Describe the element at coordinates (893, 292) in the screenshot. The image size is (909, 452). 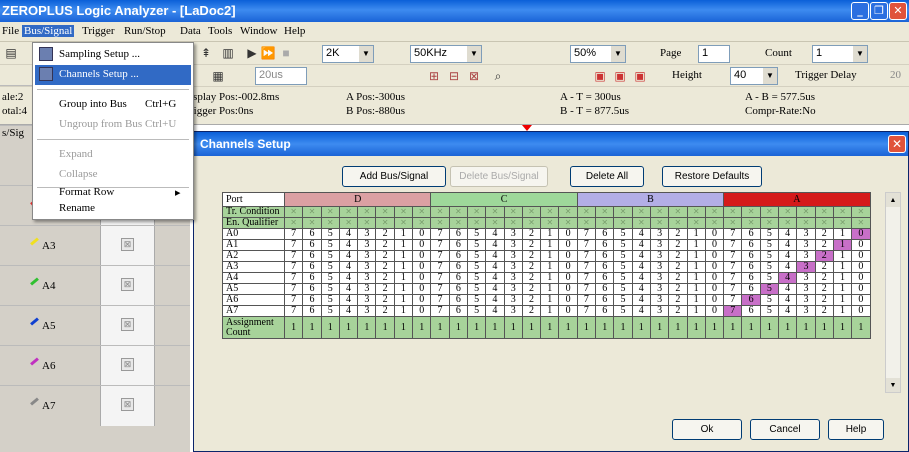
I see `grid-scrollbar: ▲ ▼` at that location.